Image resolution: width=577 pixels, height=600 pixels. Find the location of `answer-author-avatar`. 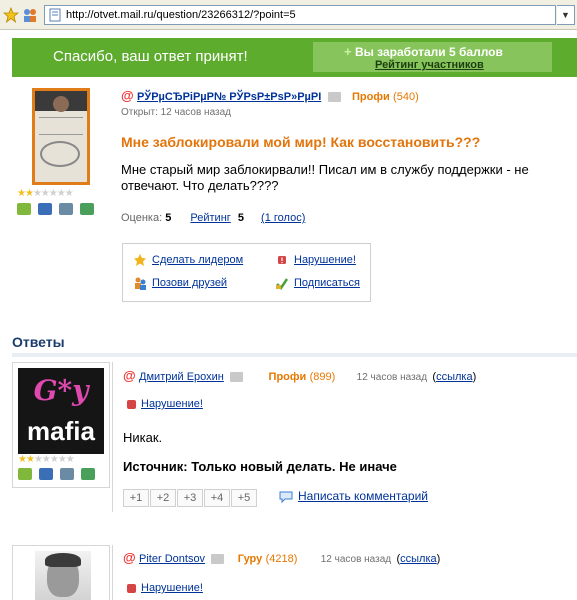

answer-author-avatar is located at coordinates (63, 575).